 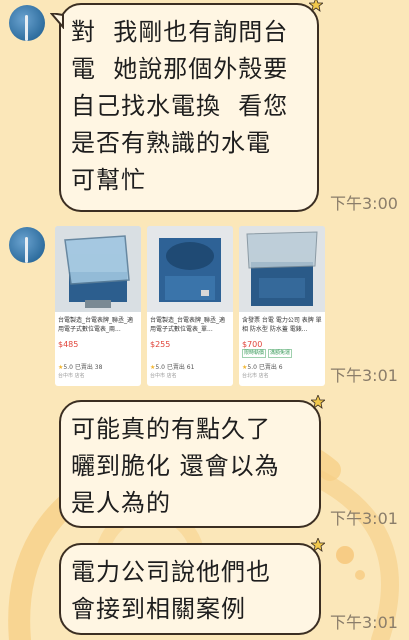 I want to click on product-tag: 滿額免運, so click(x=280, y=353).